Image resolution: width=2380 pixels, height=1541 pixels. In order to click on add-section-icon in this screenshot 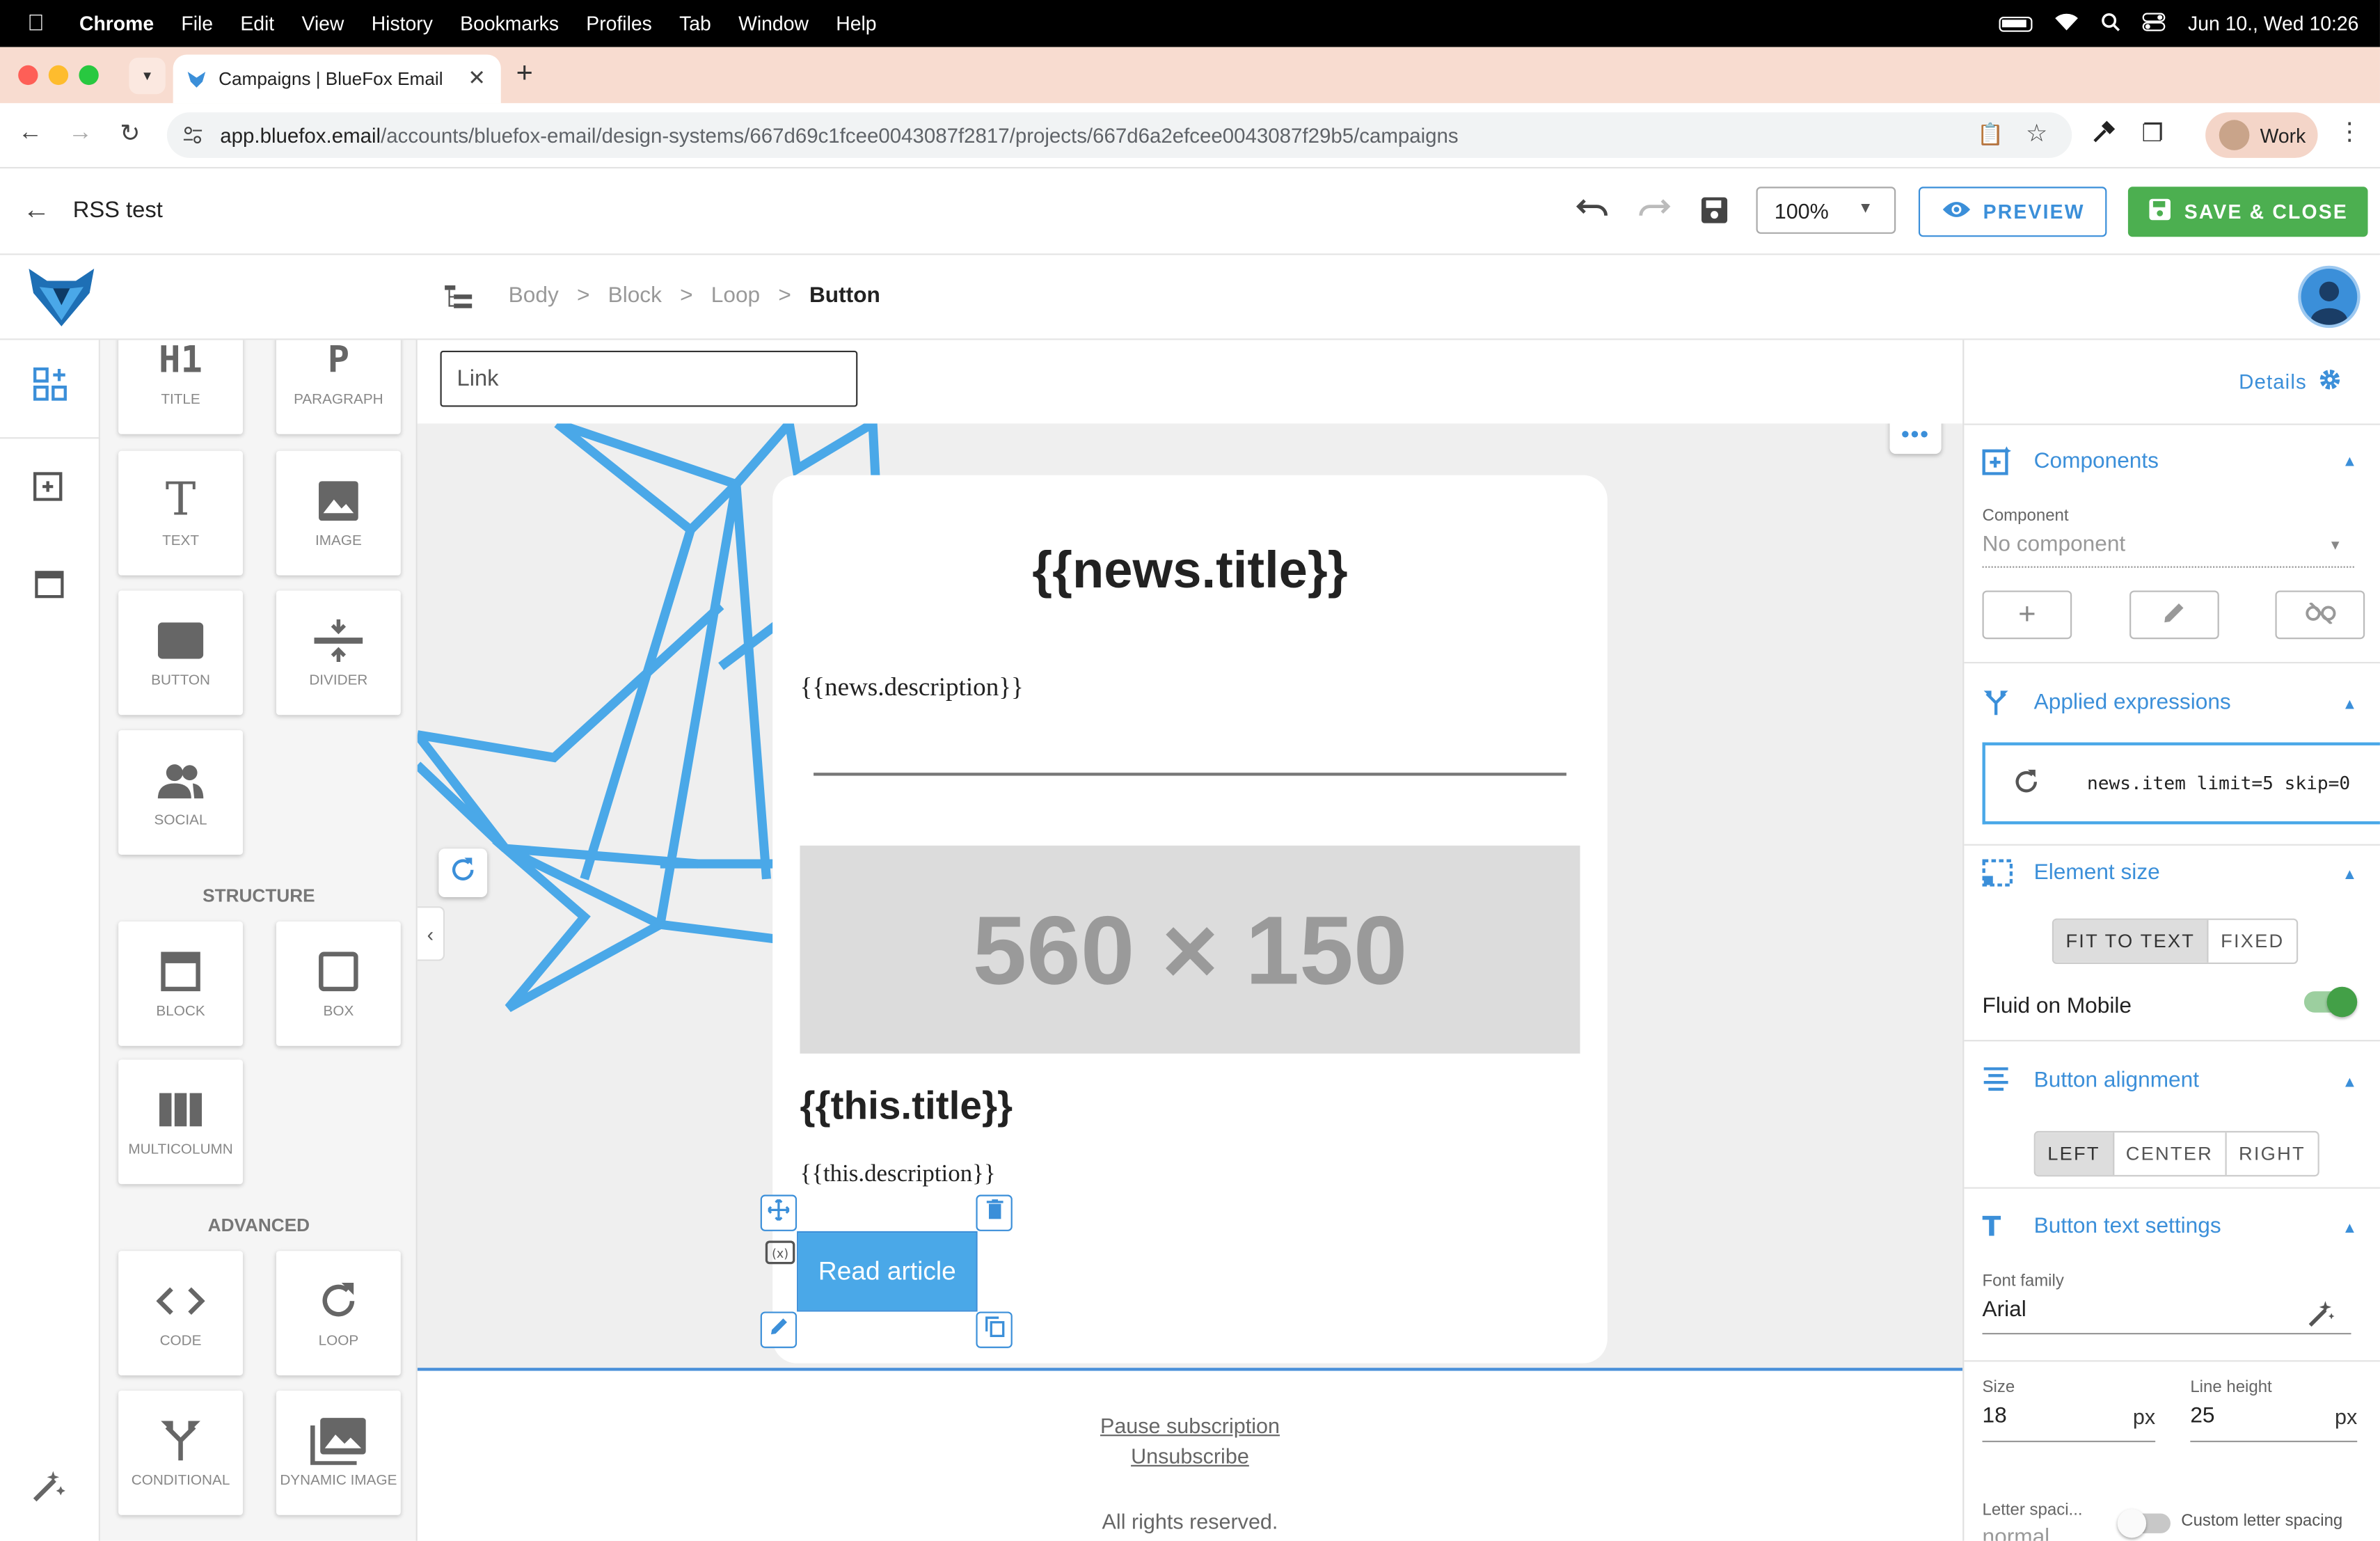, I will do `click(49, 489)`.